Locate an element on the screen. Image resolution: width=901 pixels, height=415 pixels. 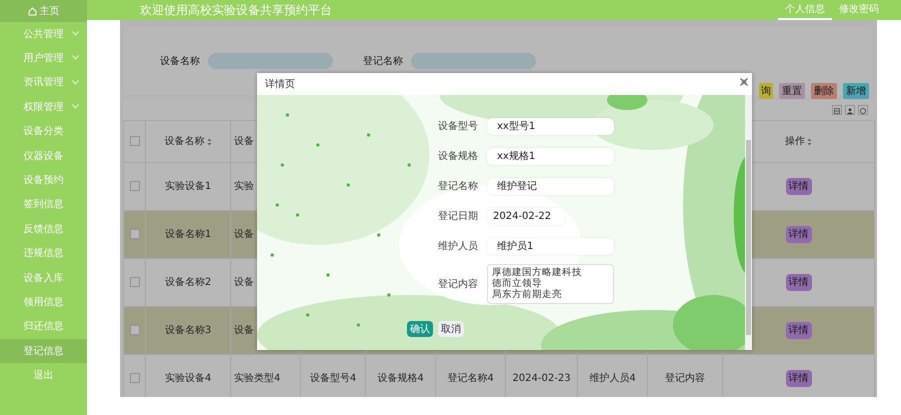
add-button: 新增 is located at coordinates (856, 91).